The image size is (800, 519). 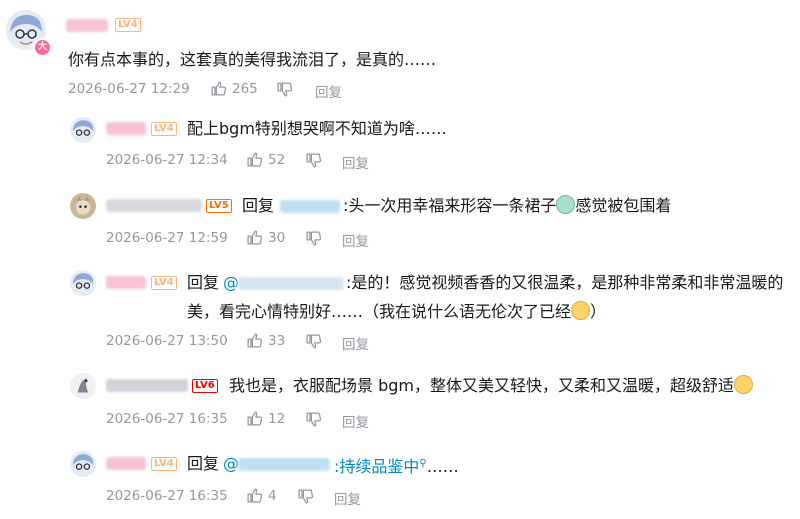 What do you see at coordinates (481, 385) in the screenshot?
I see `reply-text-main: 我也是，衣服配场景 bgm，整体又美又轻快，又柔和又温暖，超级舒适` at bounding box center [481, 385].